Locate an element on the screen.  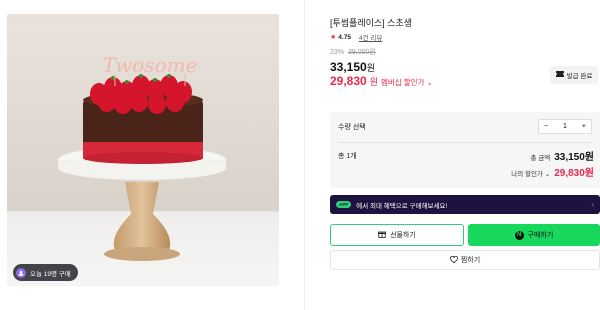
option-divider is located at coordinates (465, 142).